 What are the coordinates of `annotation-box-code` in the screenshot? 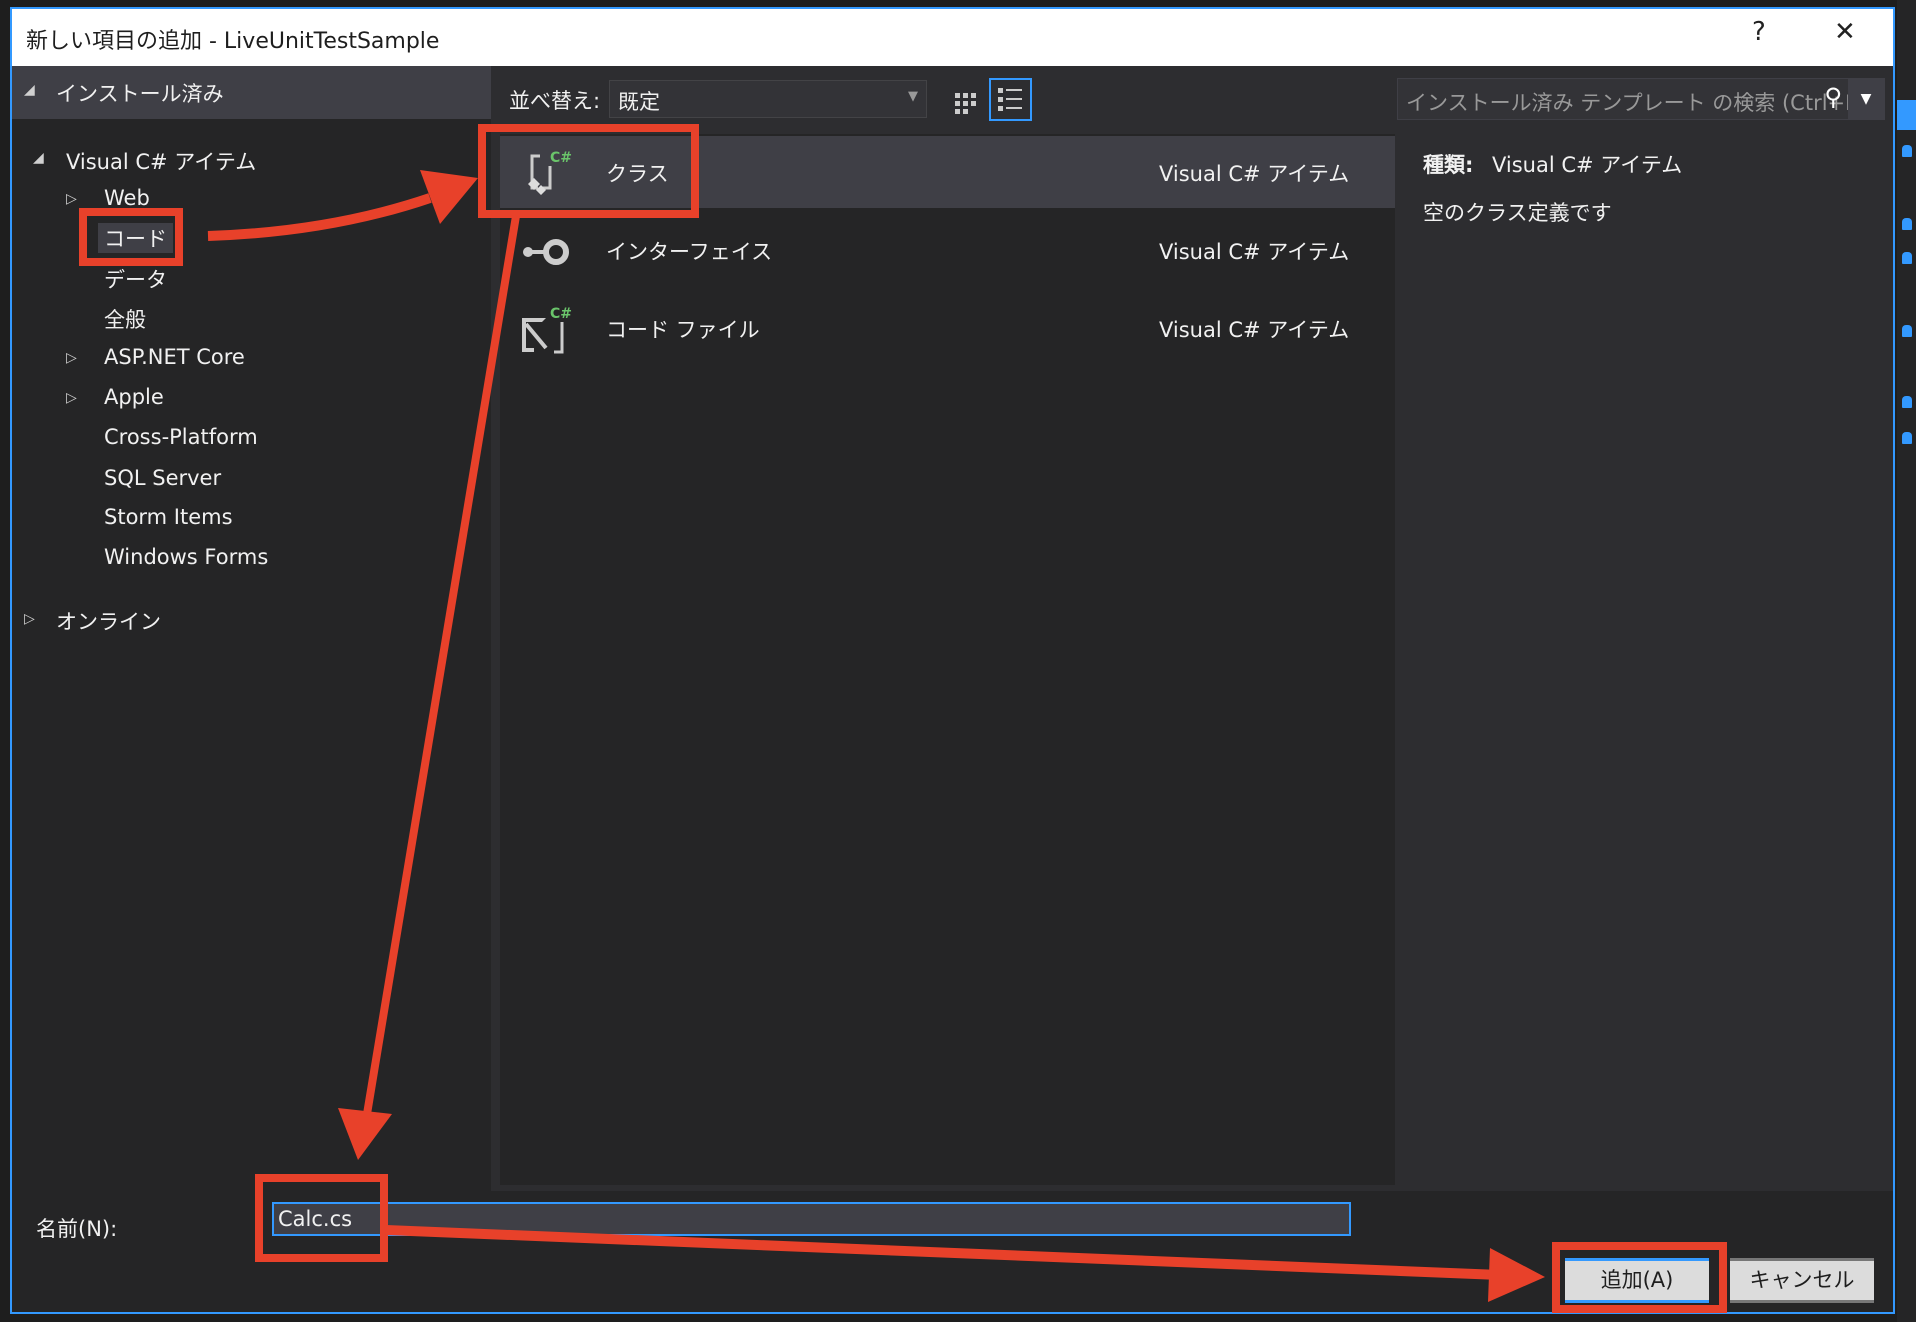 It's located at (131, 237).